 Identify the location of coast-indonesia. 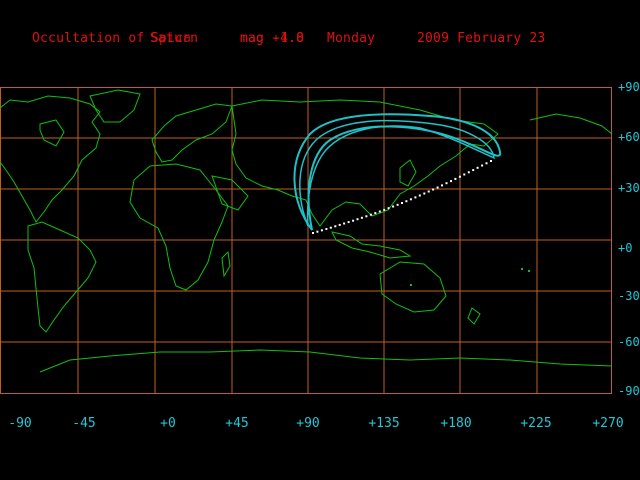
(371, 245).